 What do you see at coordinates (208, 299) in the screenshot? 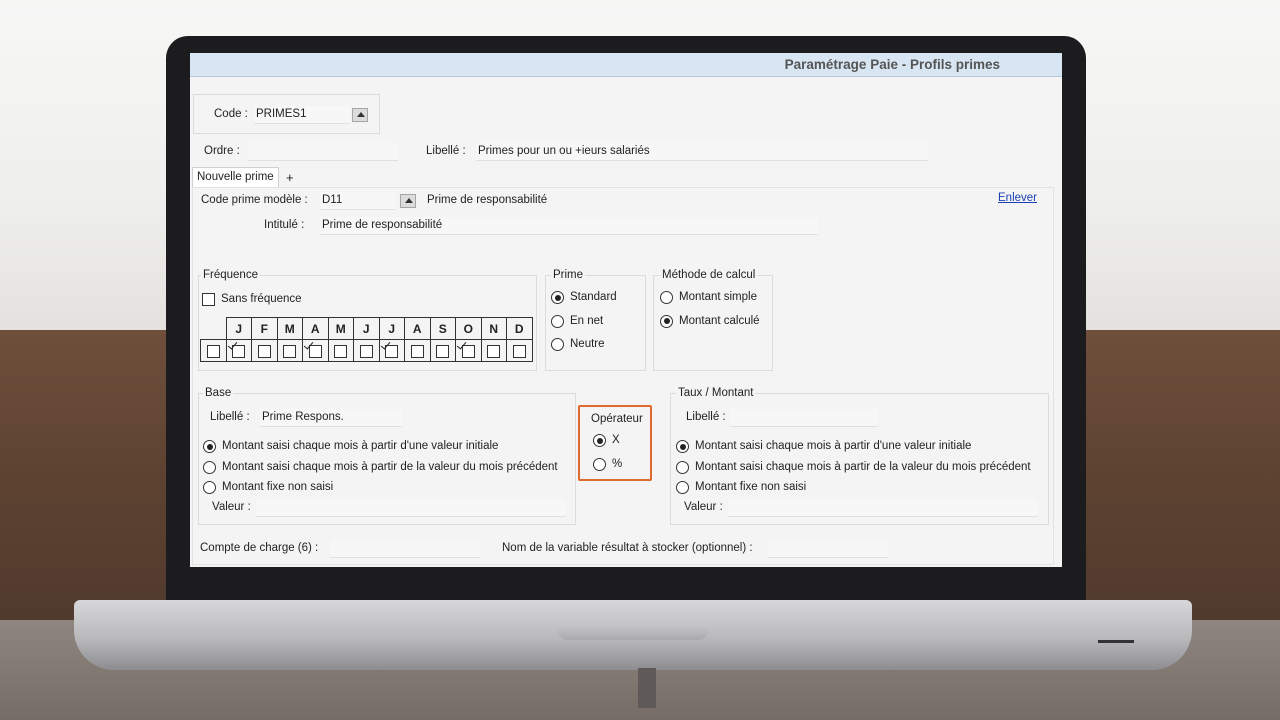
I see `sans-frequence-checkbox` at bounding box center [208, 299].